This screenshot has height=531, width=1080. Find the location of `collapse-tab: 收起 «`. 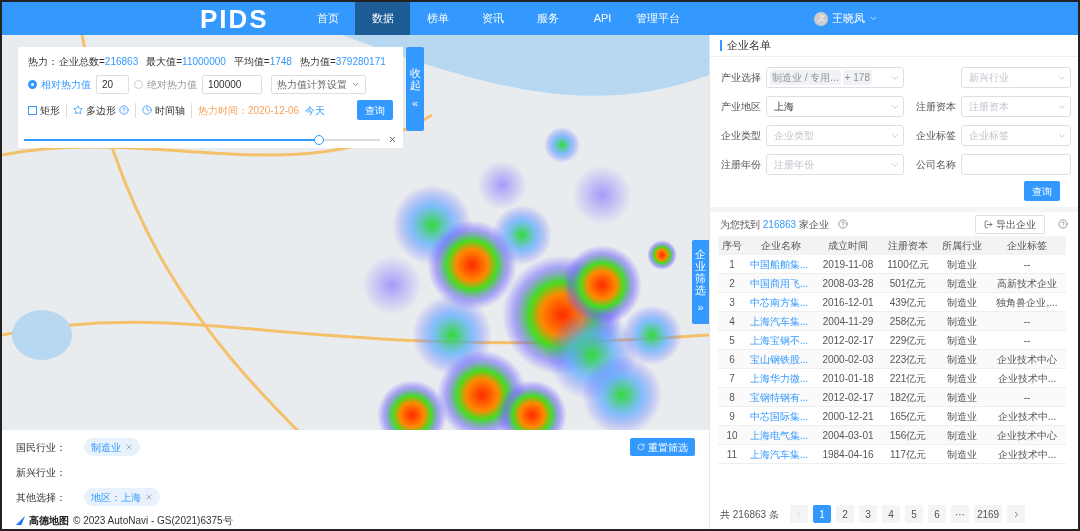

collapse-tab: 收起 « is located at coordinates (415, 89).